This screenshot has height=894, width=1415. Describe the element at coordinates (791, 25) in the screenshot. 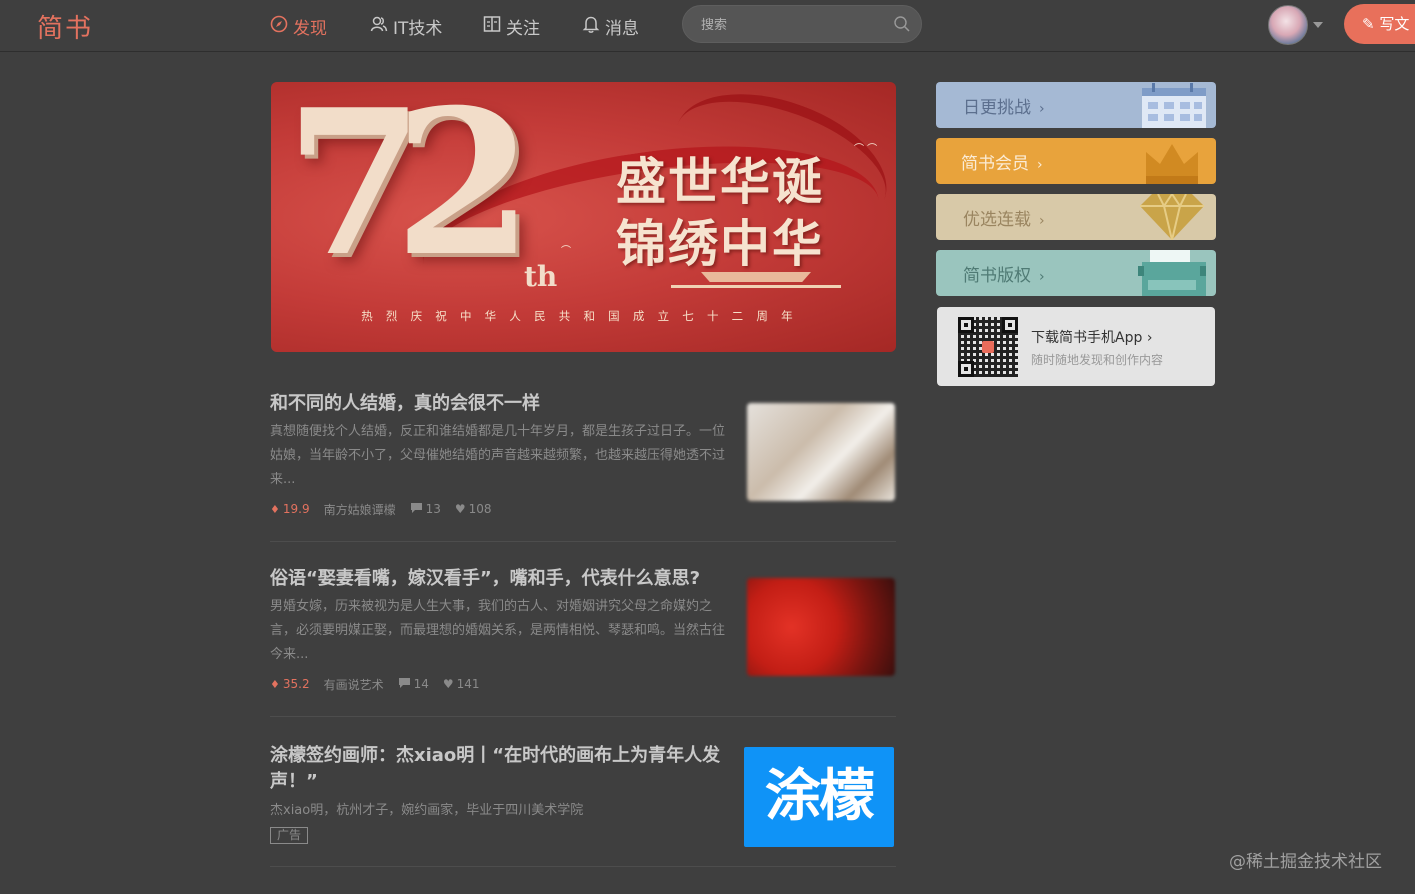

I see `search-input` at that location.